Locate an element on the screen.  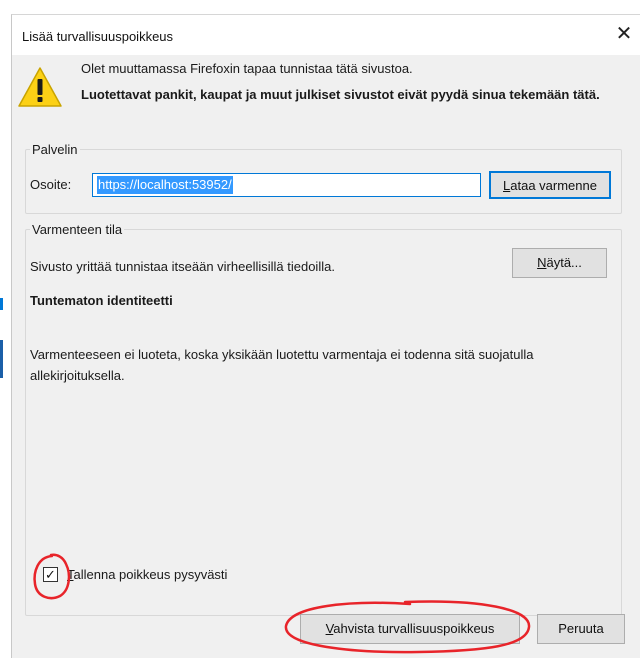
confirm-exception-button: Vahvista turvallisuuspoikkeus is located at coordinates (410, 629).